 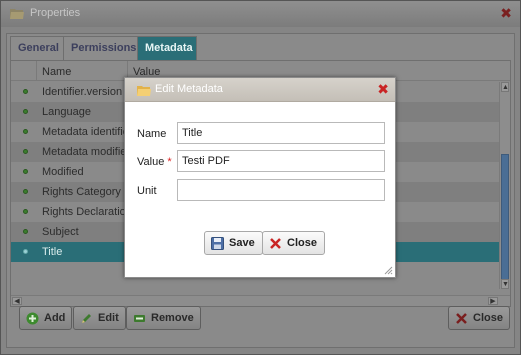 What do you see at coordinates (488, 318) in the screenshot?
I see `close-button-label: Close` at bounding box center [488, 318].